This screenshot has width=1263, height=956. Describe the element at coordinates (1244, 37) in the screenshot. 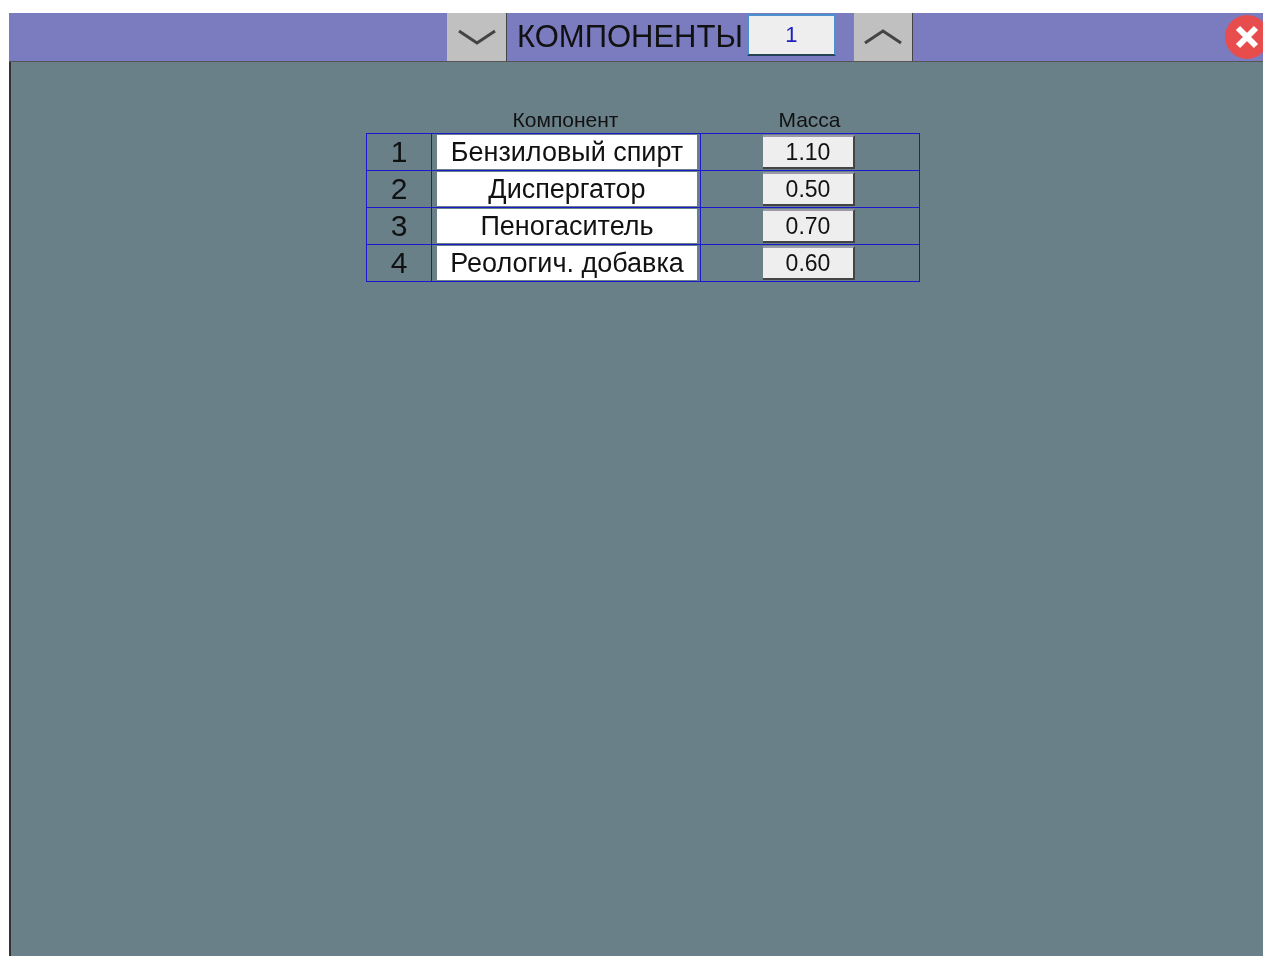

I see `close-icon` at that location.